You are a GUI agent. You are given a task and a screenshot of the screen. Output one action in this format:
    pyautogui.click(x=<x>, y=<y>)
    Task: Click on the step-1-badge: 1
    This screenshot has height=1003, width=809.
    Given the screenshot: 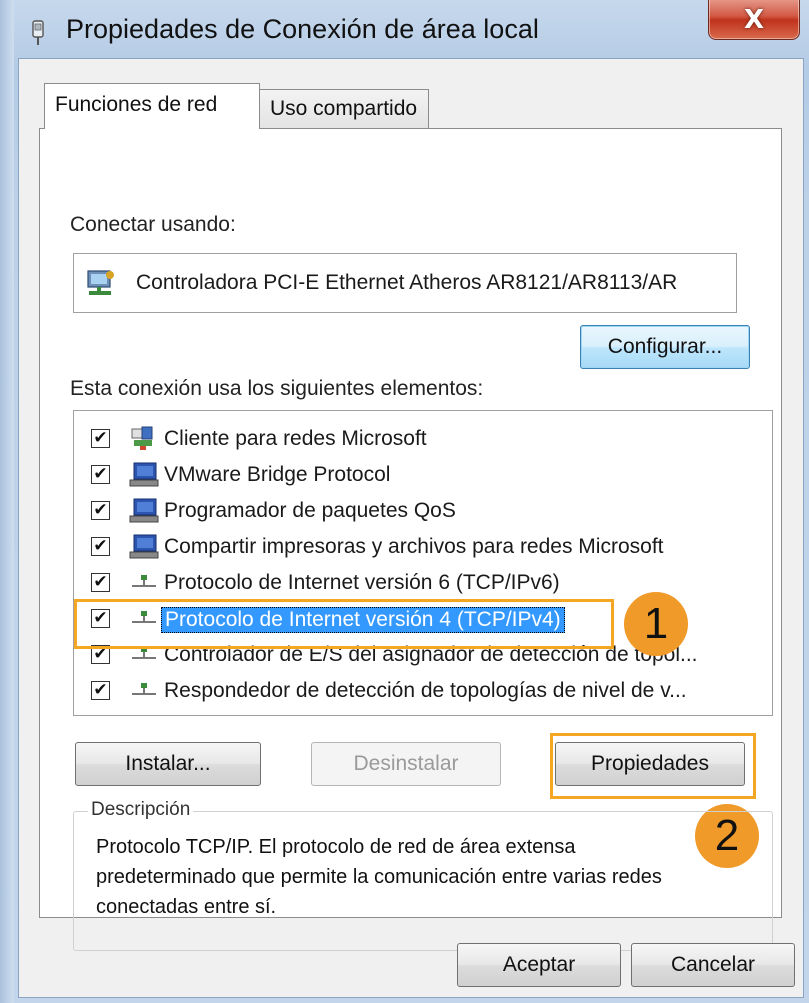 What is the action you would take?
    pyautogui.click(x=656, y=624)
    